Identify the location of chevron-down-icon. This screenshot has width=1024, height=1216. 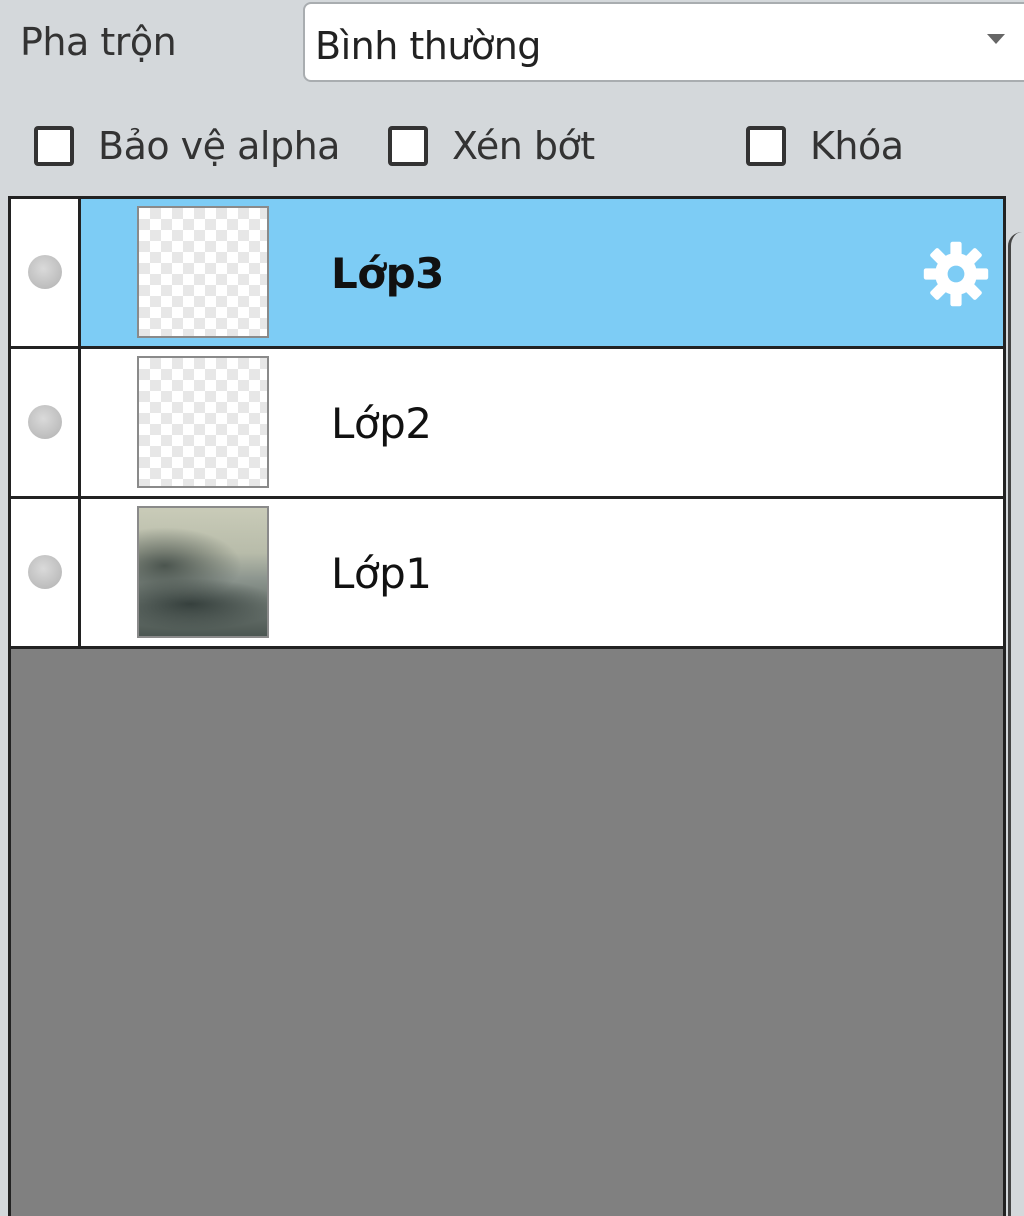
(996, 39).